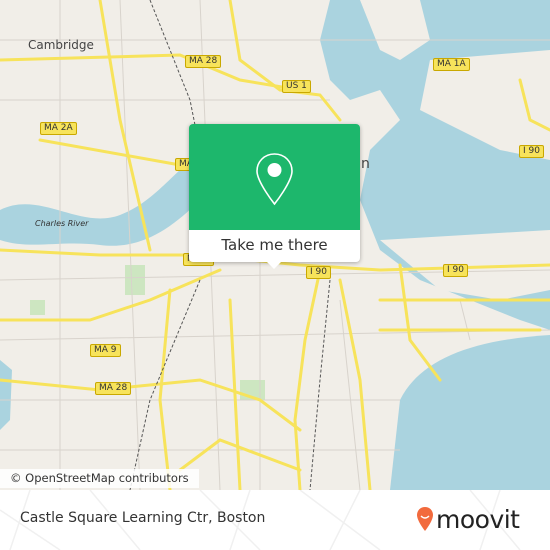 This screenshot has width=550, height=550. Describe the element at coordinates (318, 272) in the screenshot. I see `shield-i90: I 90` at that location.